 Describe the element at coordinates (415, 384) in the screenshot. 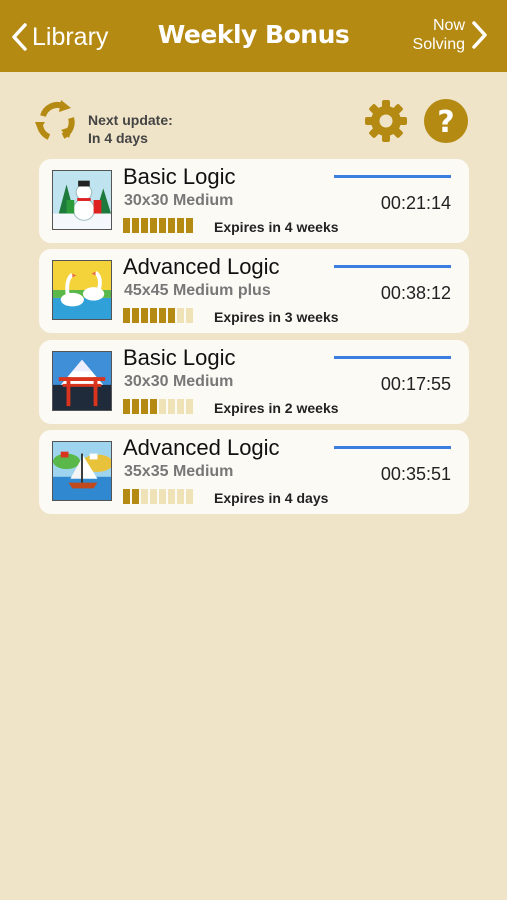

I see `elapsed-time: 00:17:55` at that location.